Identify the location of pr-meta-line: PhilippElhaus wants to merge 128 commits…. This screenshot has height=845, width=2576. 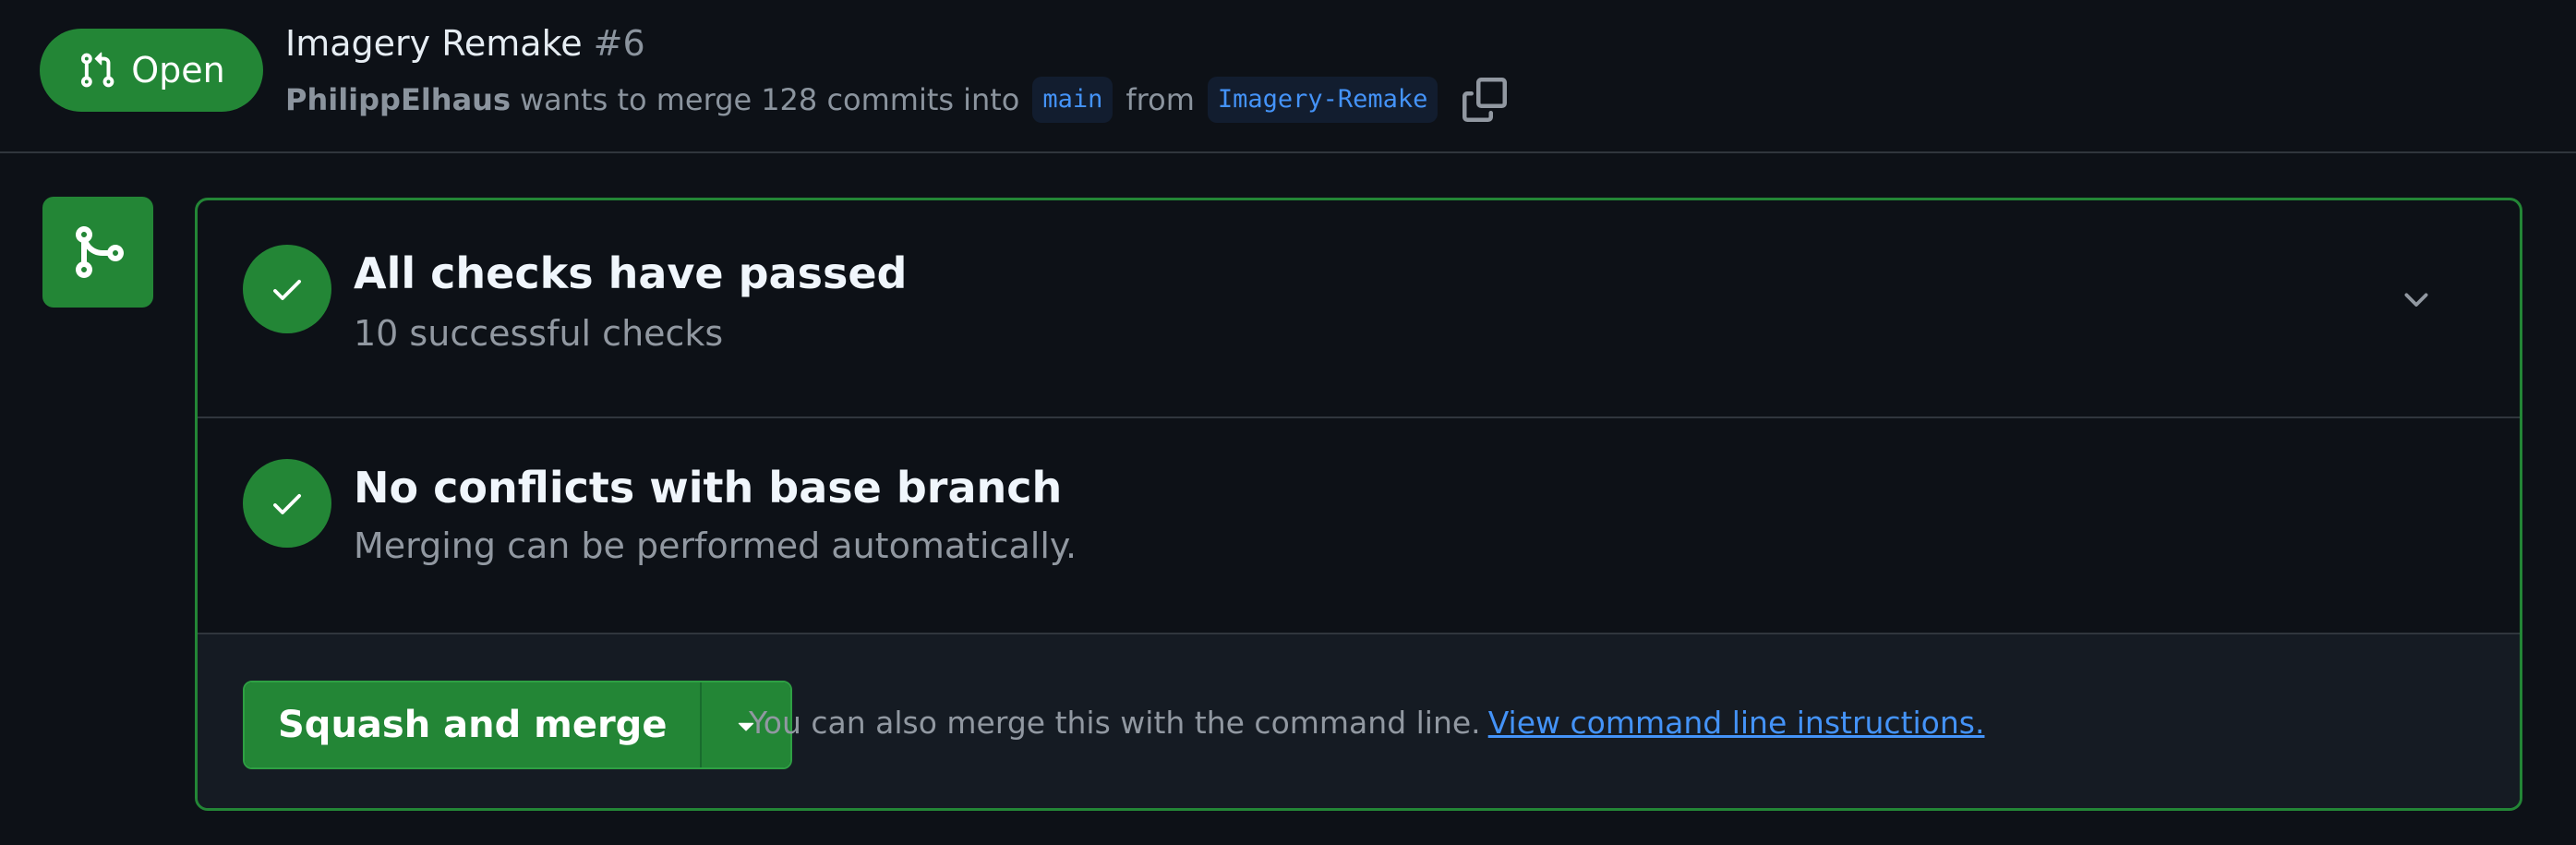
(896, 100).